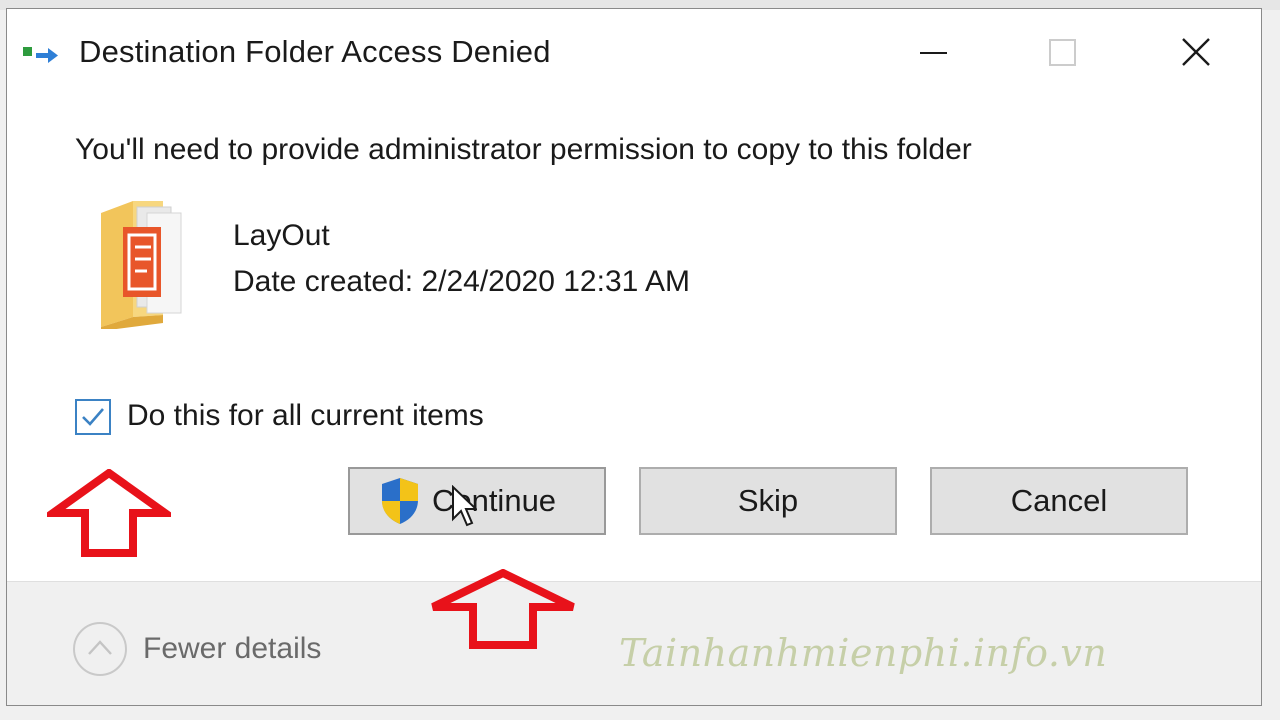  I want to click on copy-progress-icon, so click(40, 55).